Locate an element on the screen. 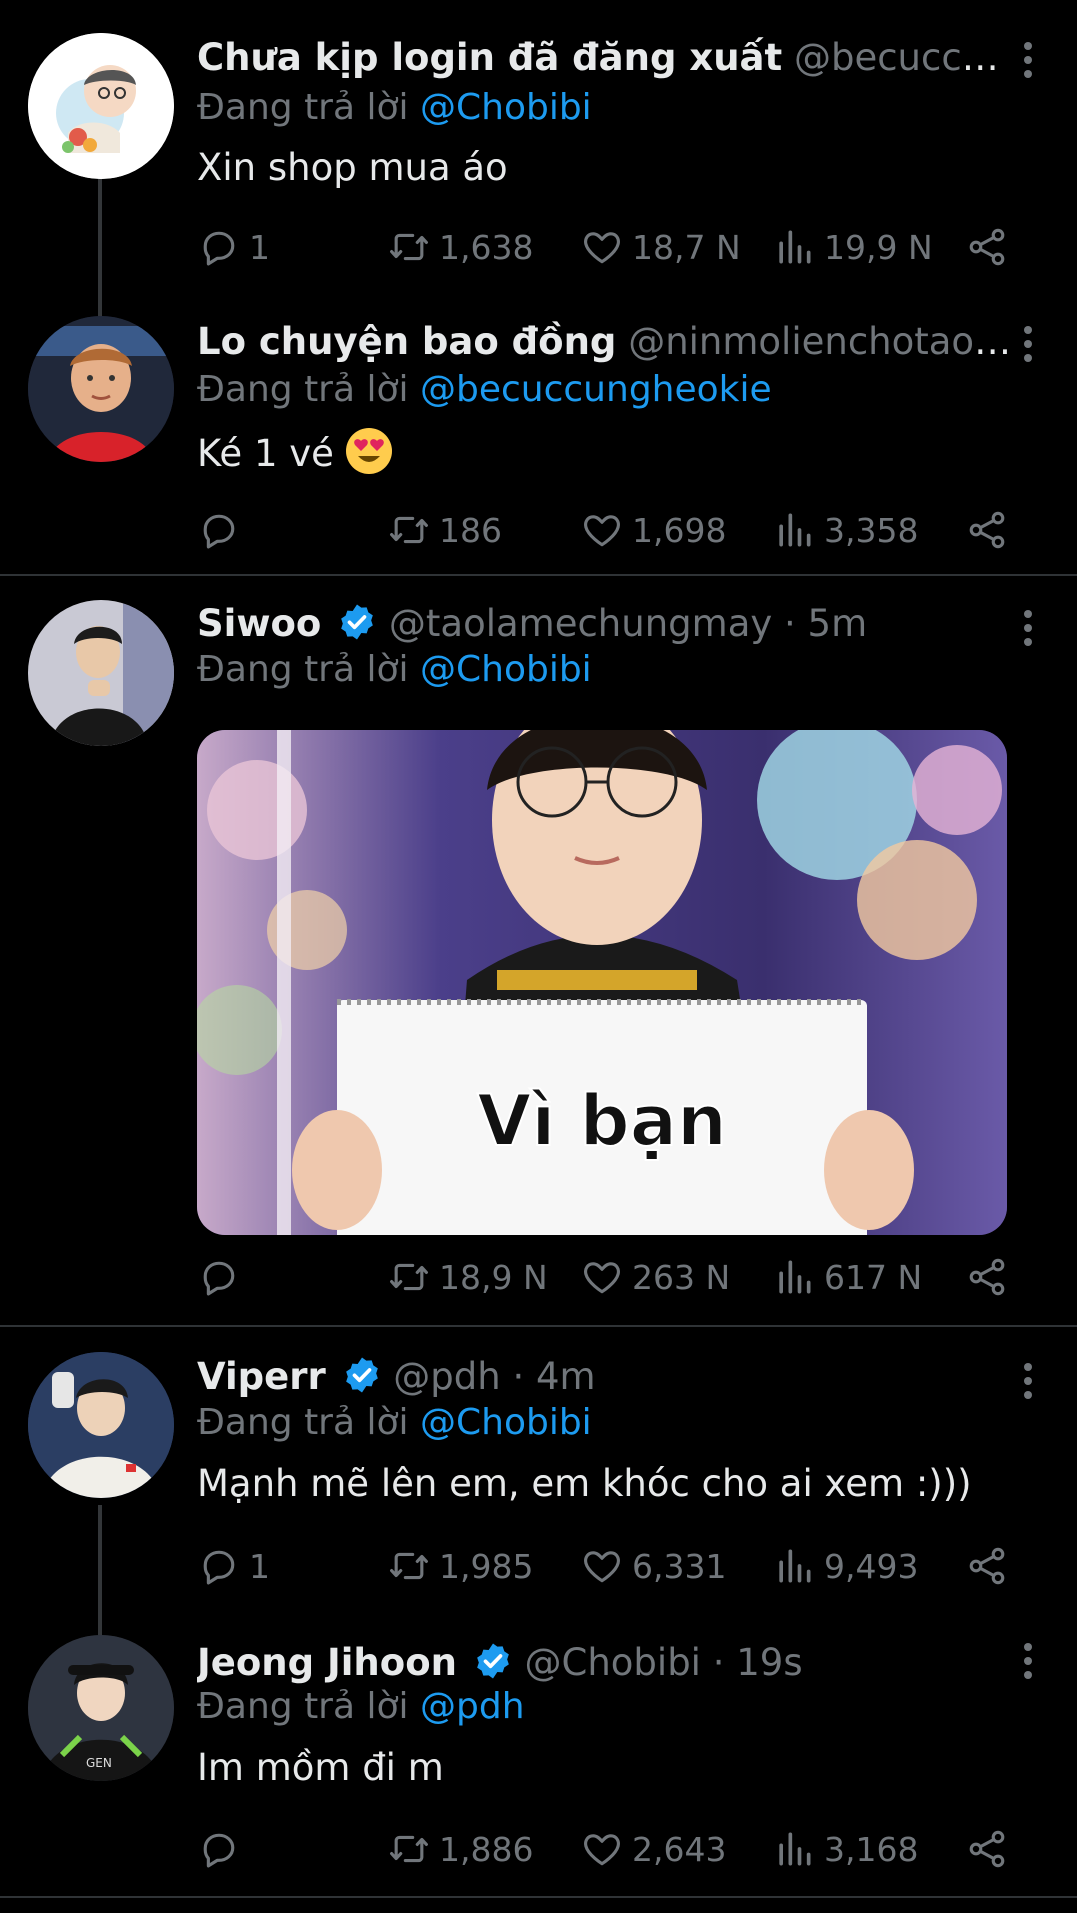 The width and height of the screenshot is (1077, 1913). action-bar: 1 1,638 18,7 N 19,9 N is located at coordinates (607, 247).